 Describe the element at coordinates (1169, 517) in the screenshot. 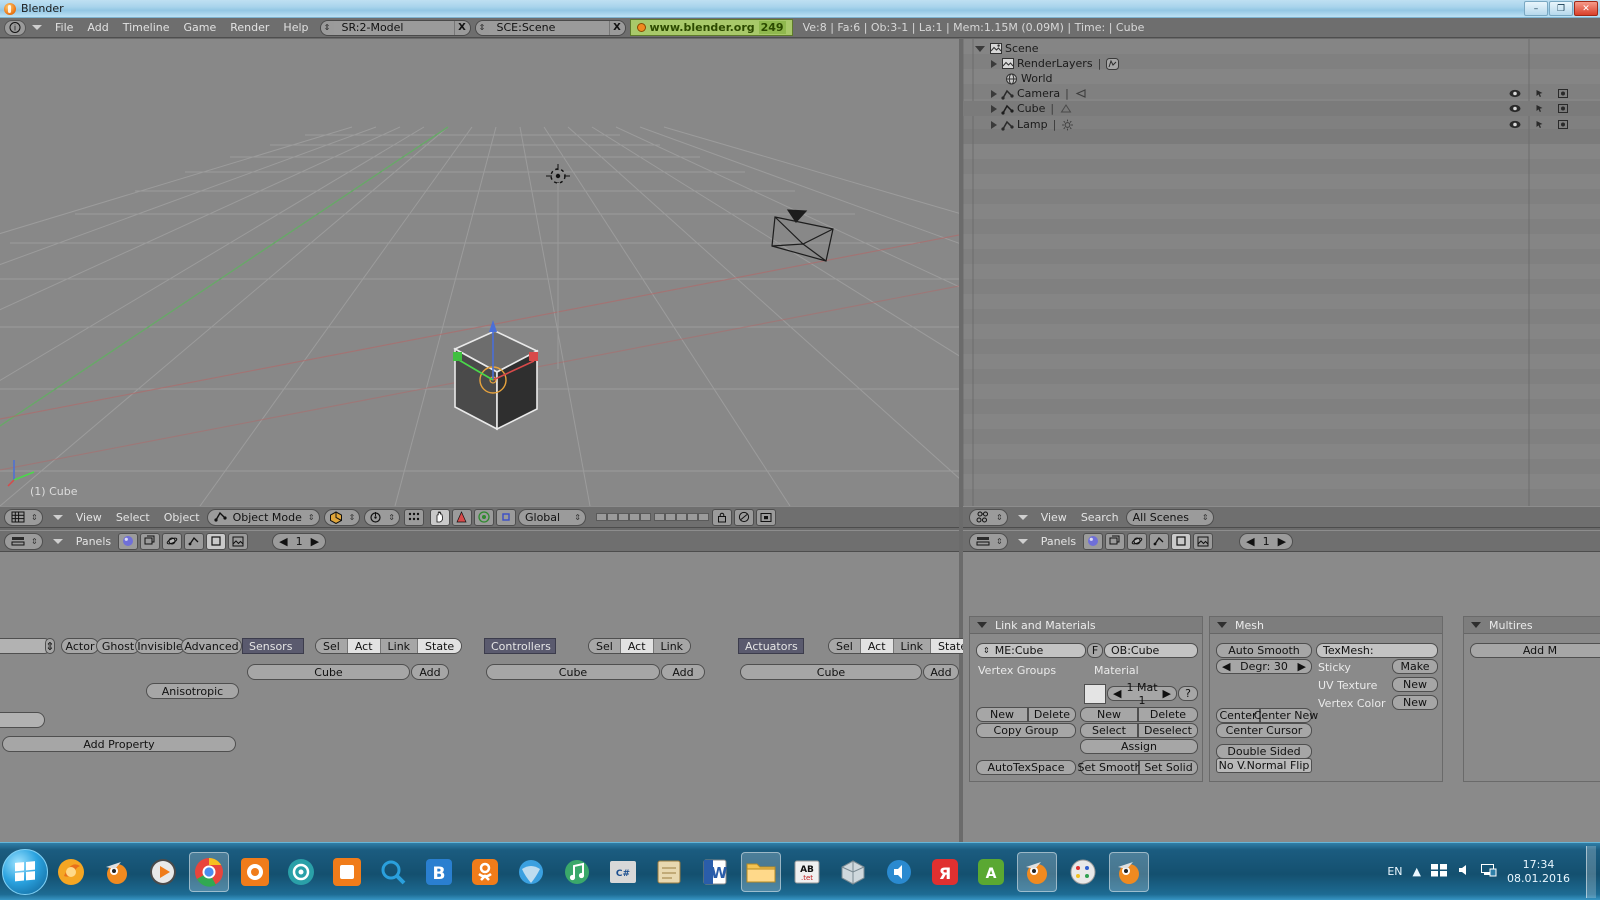

I see `outliner-display-mode-selector: All Scenes ⇕` at that location.